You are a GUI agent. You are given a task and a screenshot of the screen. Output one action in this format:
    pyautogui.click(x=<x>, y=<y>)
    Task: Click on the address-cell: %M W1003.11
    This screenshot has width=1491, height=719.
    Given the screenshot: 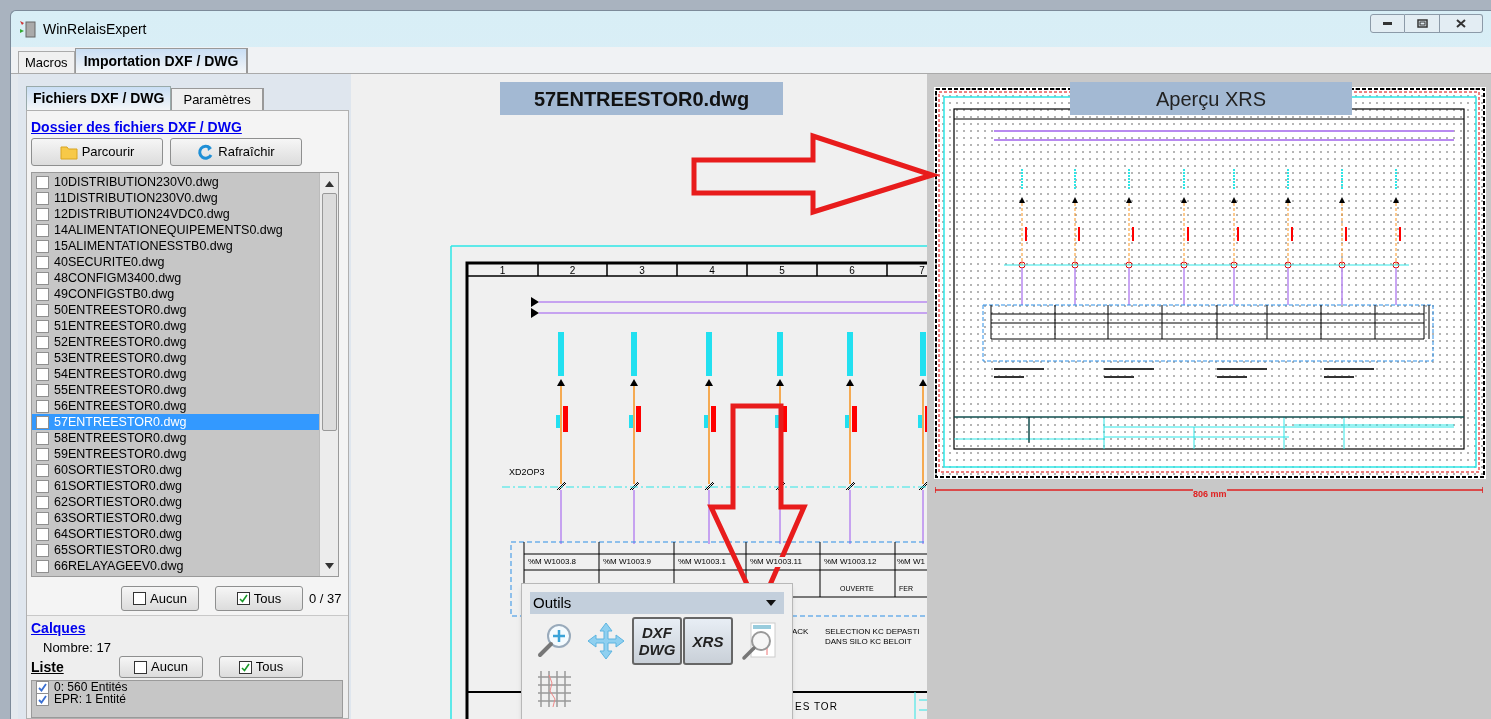 What is the action you would take?
    pyautogui.click(x=776, y=562)
    